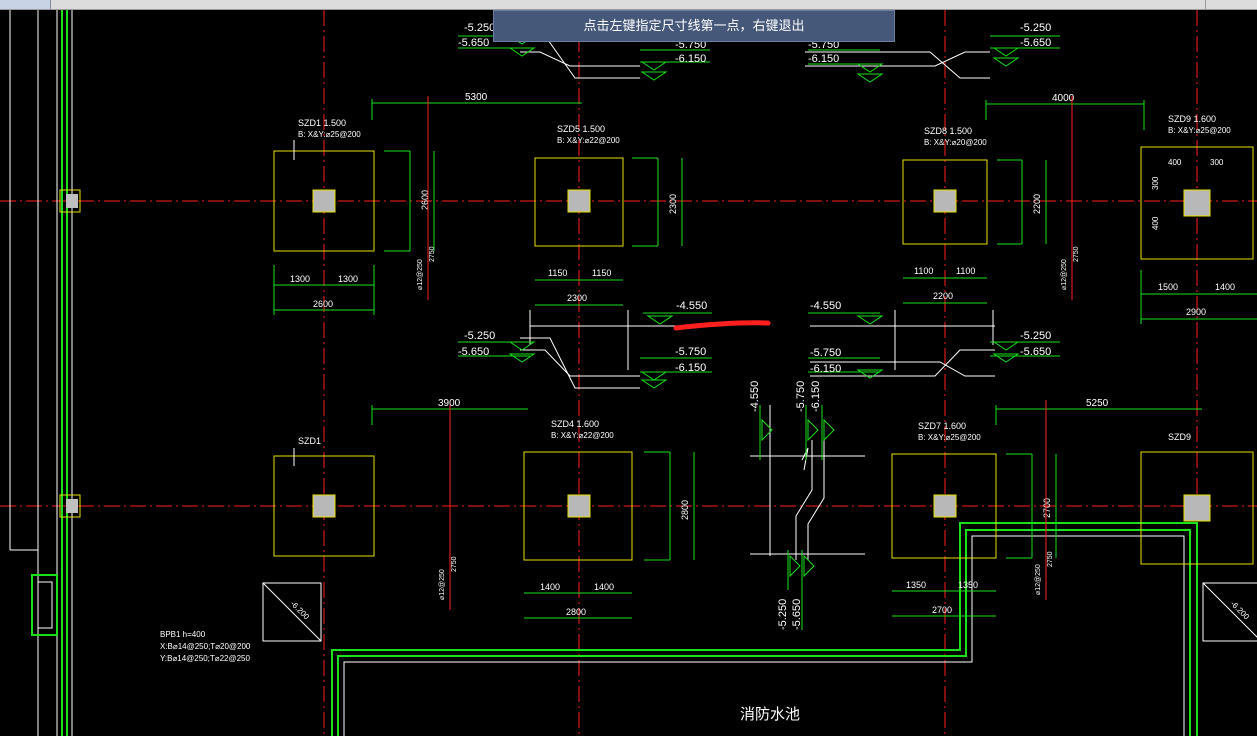  Describe the element at coordinates (923, 271) in the screenshot. I see `dim-a: 1100` at that location.